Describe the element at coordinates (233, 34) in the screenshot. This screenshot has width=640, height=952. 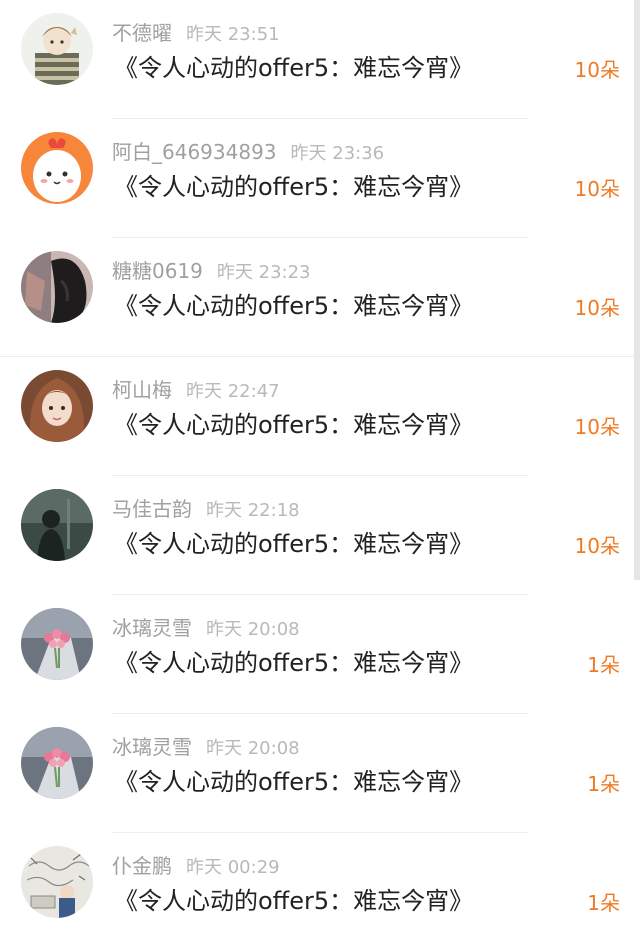
I see `timestamp: 昨天 23:51` at that location.